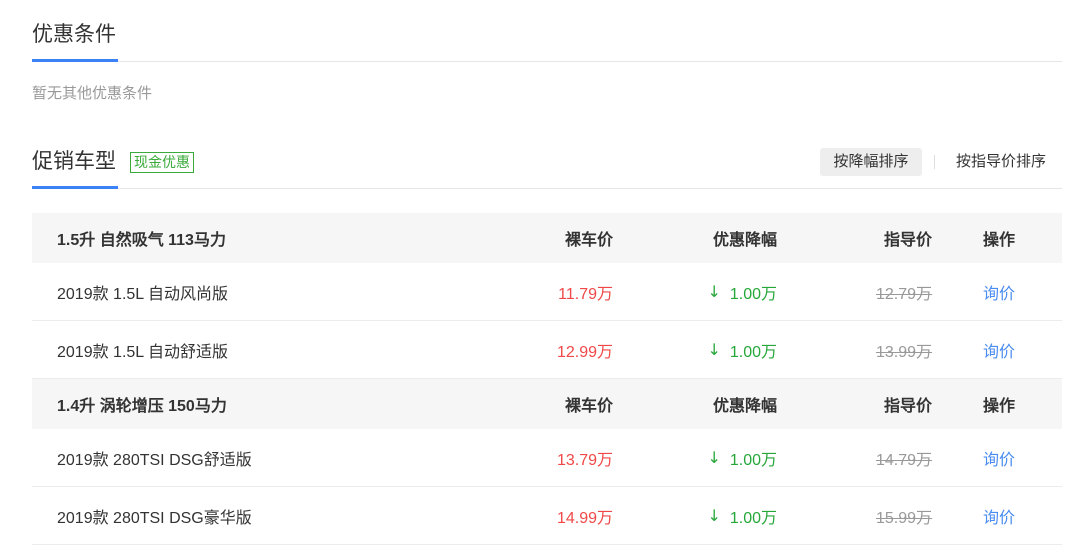 The width and height of the screenshot is (1080, 553). I want to click on guide-price: 14.79万, so click(903, 460).